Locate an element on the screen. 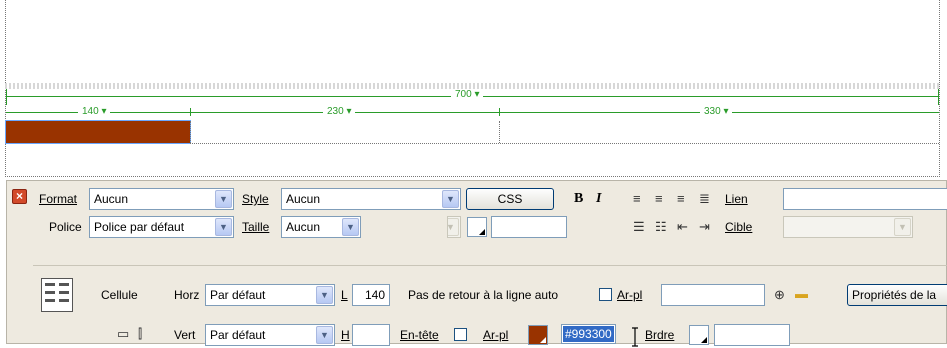 This screenshot has width=947, height=348. page-properties-button-label: Propriétés de la is located at coordinates (894, 295).